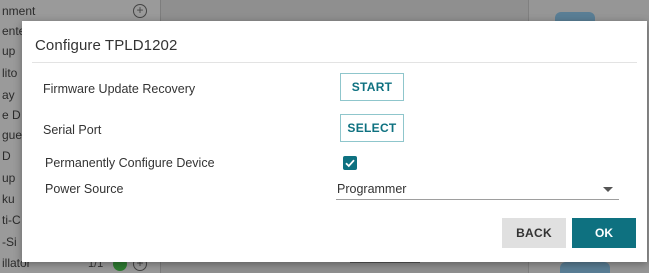 The width and height of the screenshot is (649, 273). I want to click on bg-list-item: ay, so click(8, 95).